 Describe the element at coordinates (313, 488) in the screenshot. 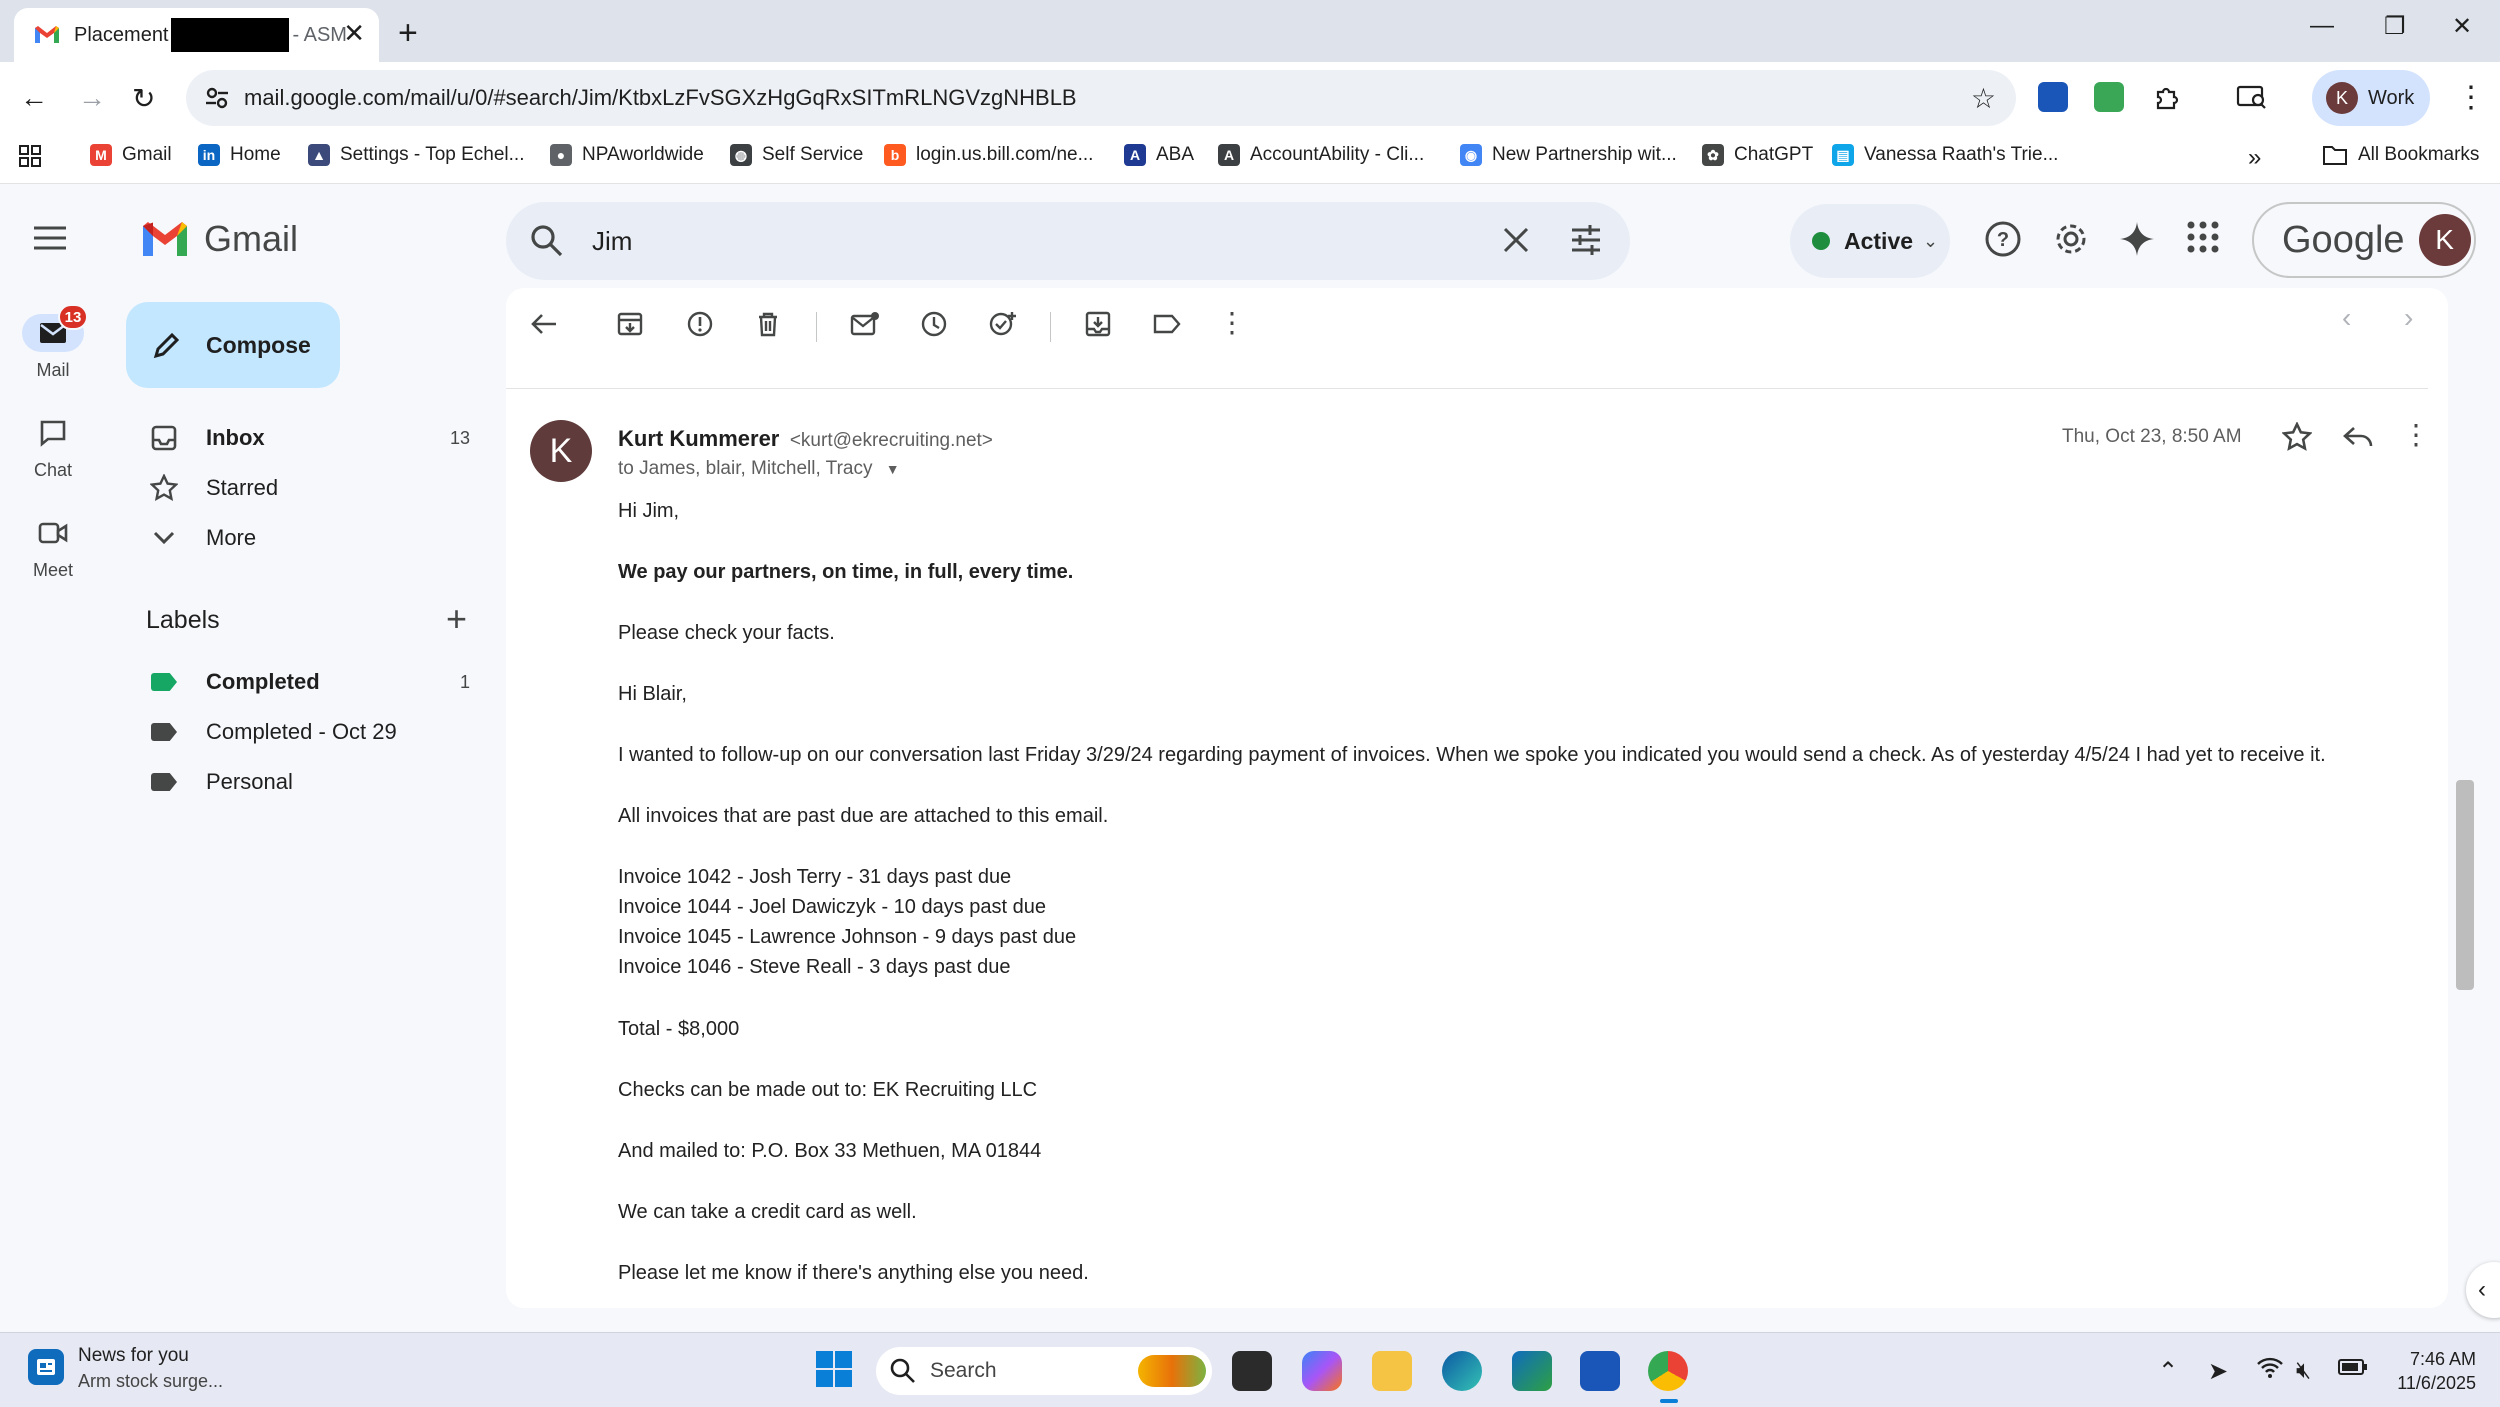

I see `nav-starred: Starred` at that location.